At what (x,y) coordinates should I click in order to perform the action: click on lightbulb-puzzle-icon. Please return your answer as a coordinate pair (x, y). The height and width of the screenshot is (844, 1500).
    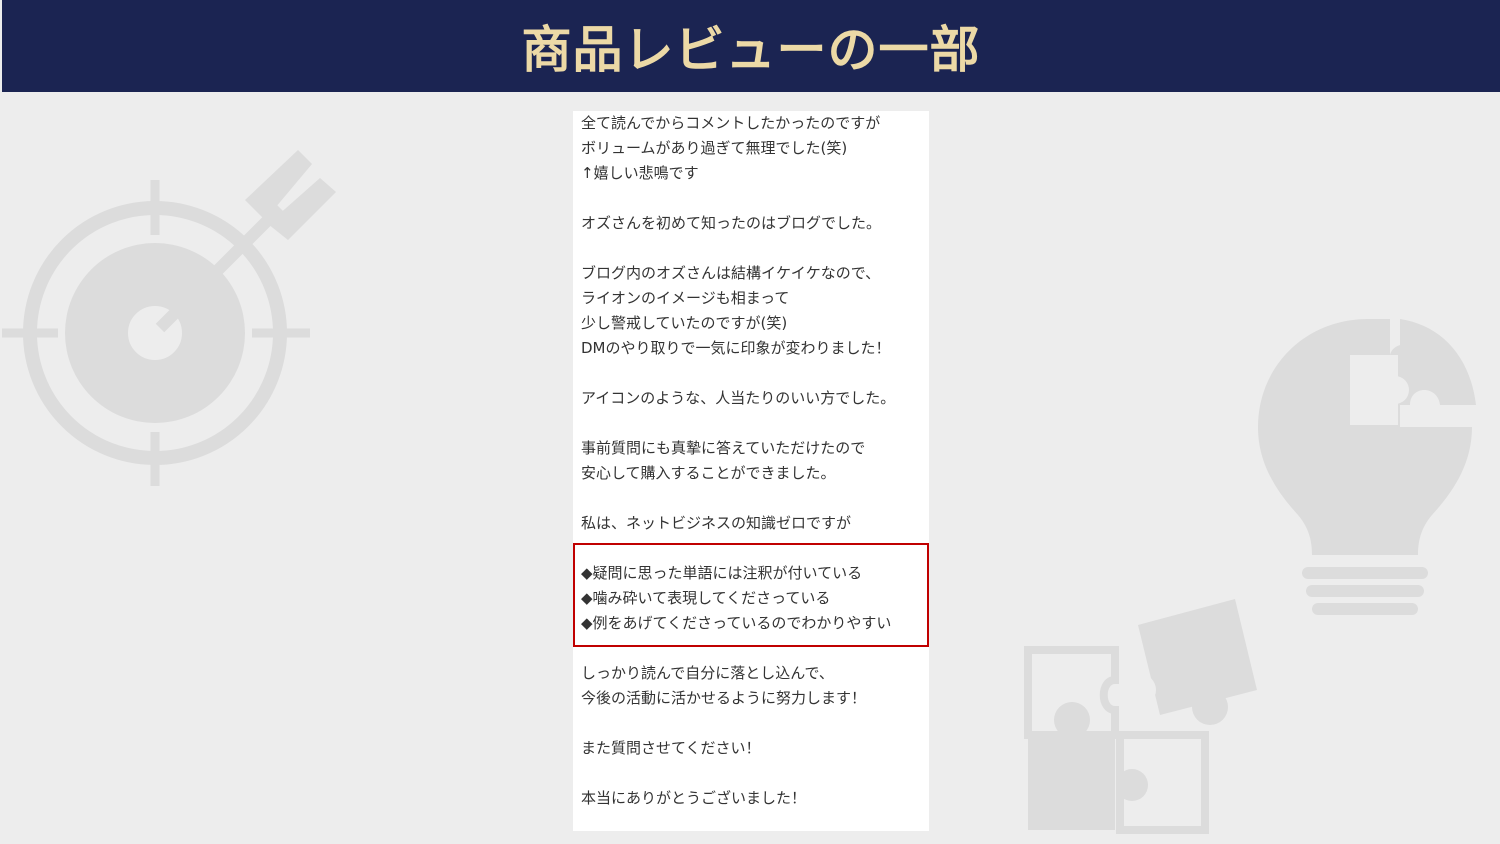
    Looking at the image, I should click on (1367, 467).